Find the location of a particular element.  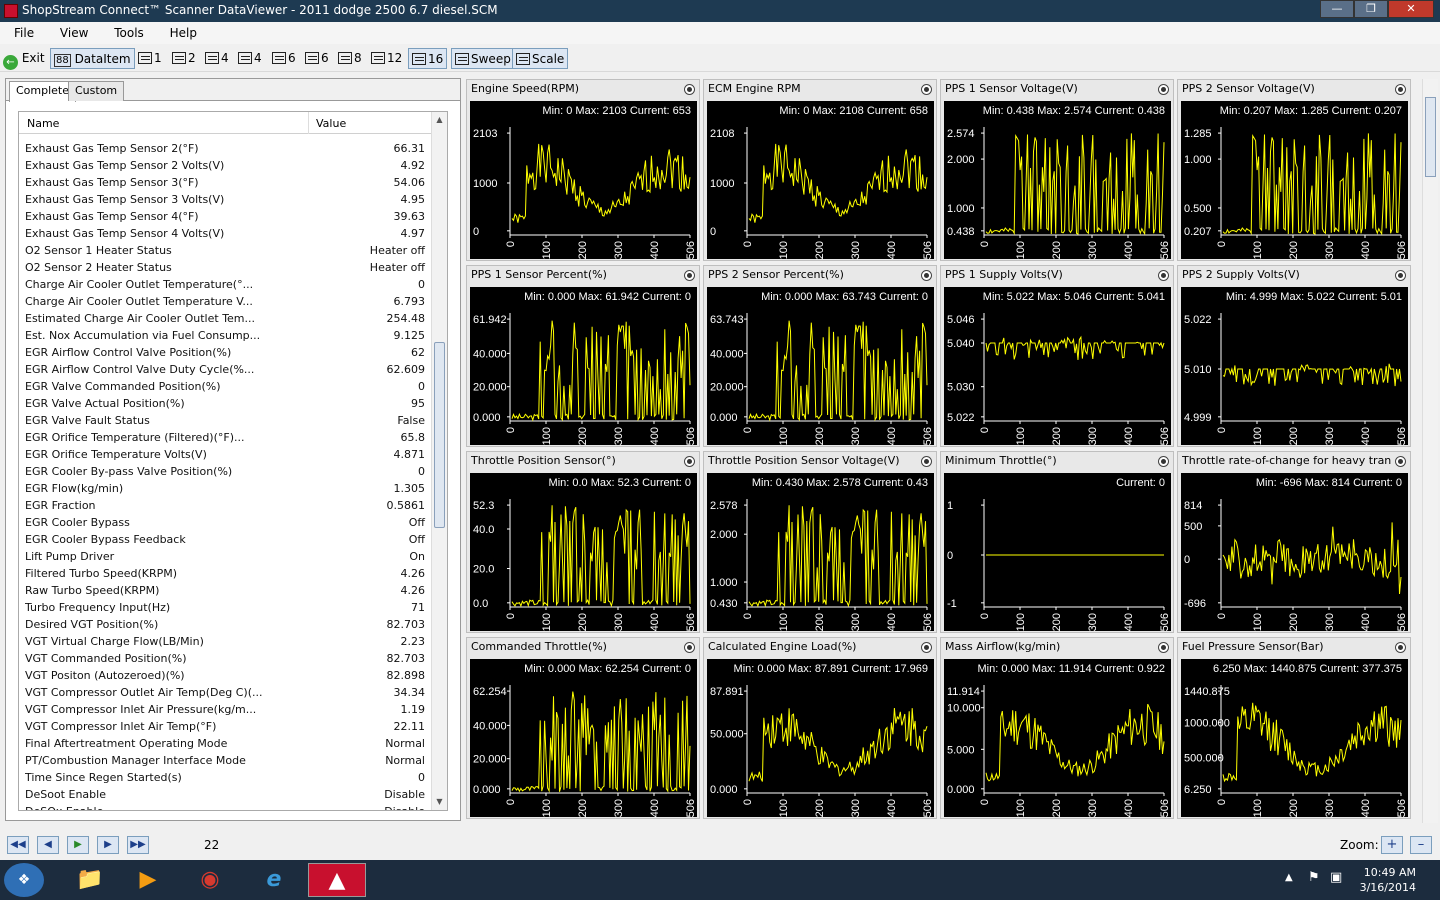

scroll-up-icon: ▲ is located at coordinates (439, 120).